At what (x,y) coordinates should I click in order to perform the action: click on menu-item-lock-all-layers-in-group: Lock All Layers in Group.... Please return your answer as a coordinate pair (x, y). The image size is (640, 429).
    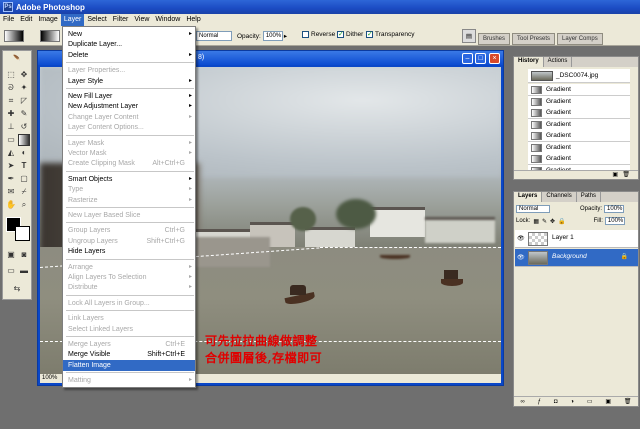
    Looking at the image, I should click on (129, 303).